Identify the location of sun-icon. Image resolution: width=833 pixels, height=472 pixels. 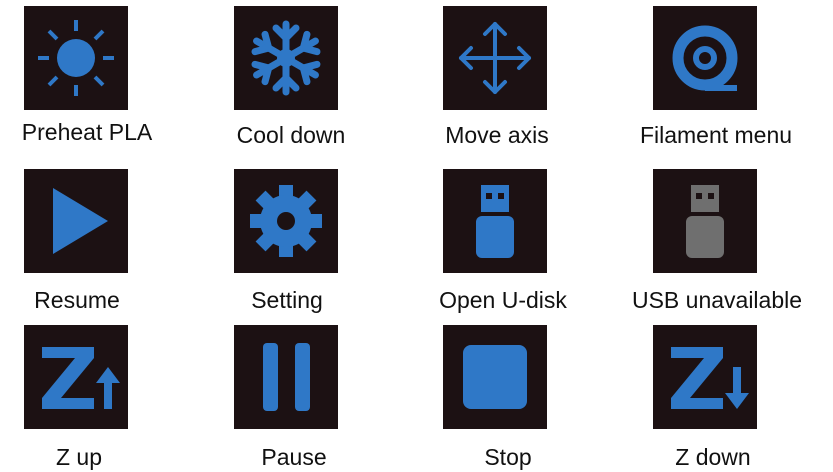
(76, 58).